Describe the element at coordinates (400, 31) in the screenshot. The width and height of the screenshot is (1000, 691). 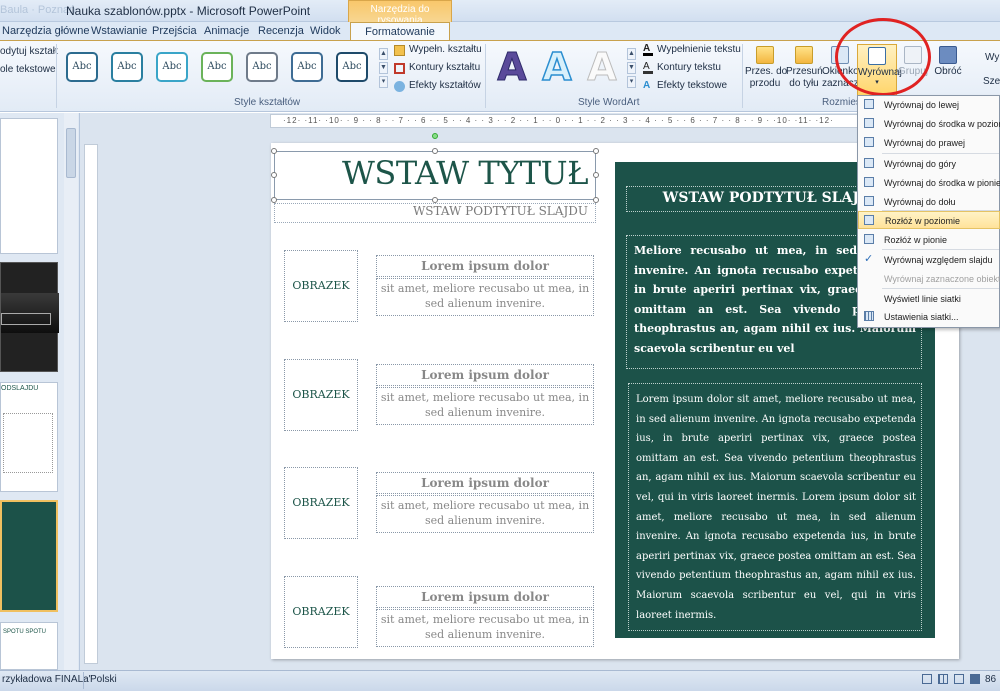
I see `tab-format: Formatowanie` at that location.